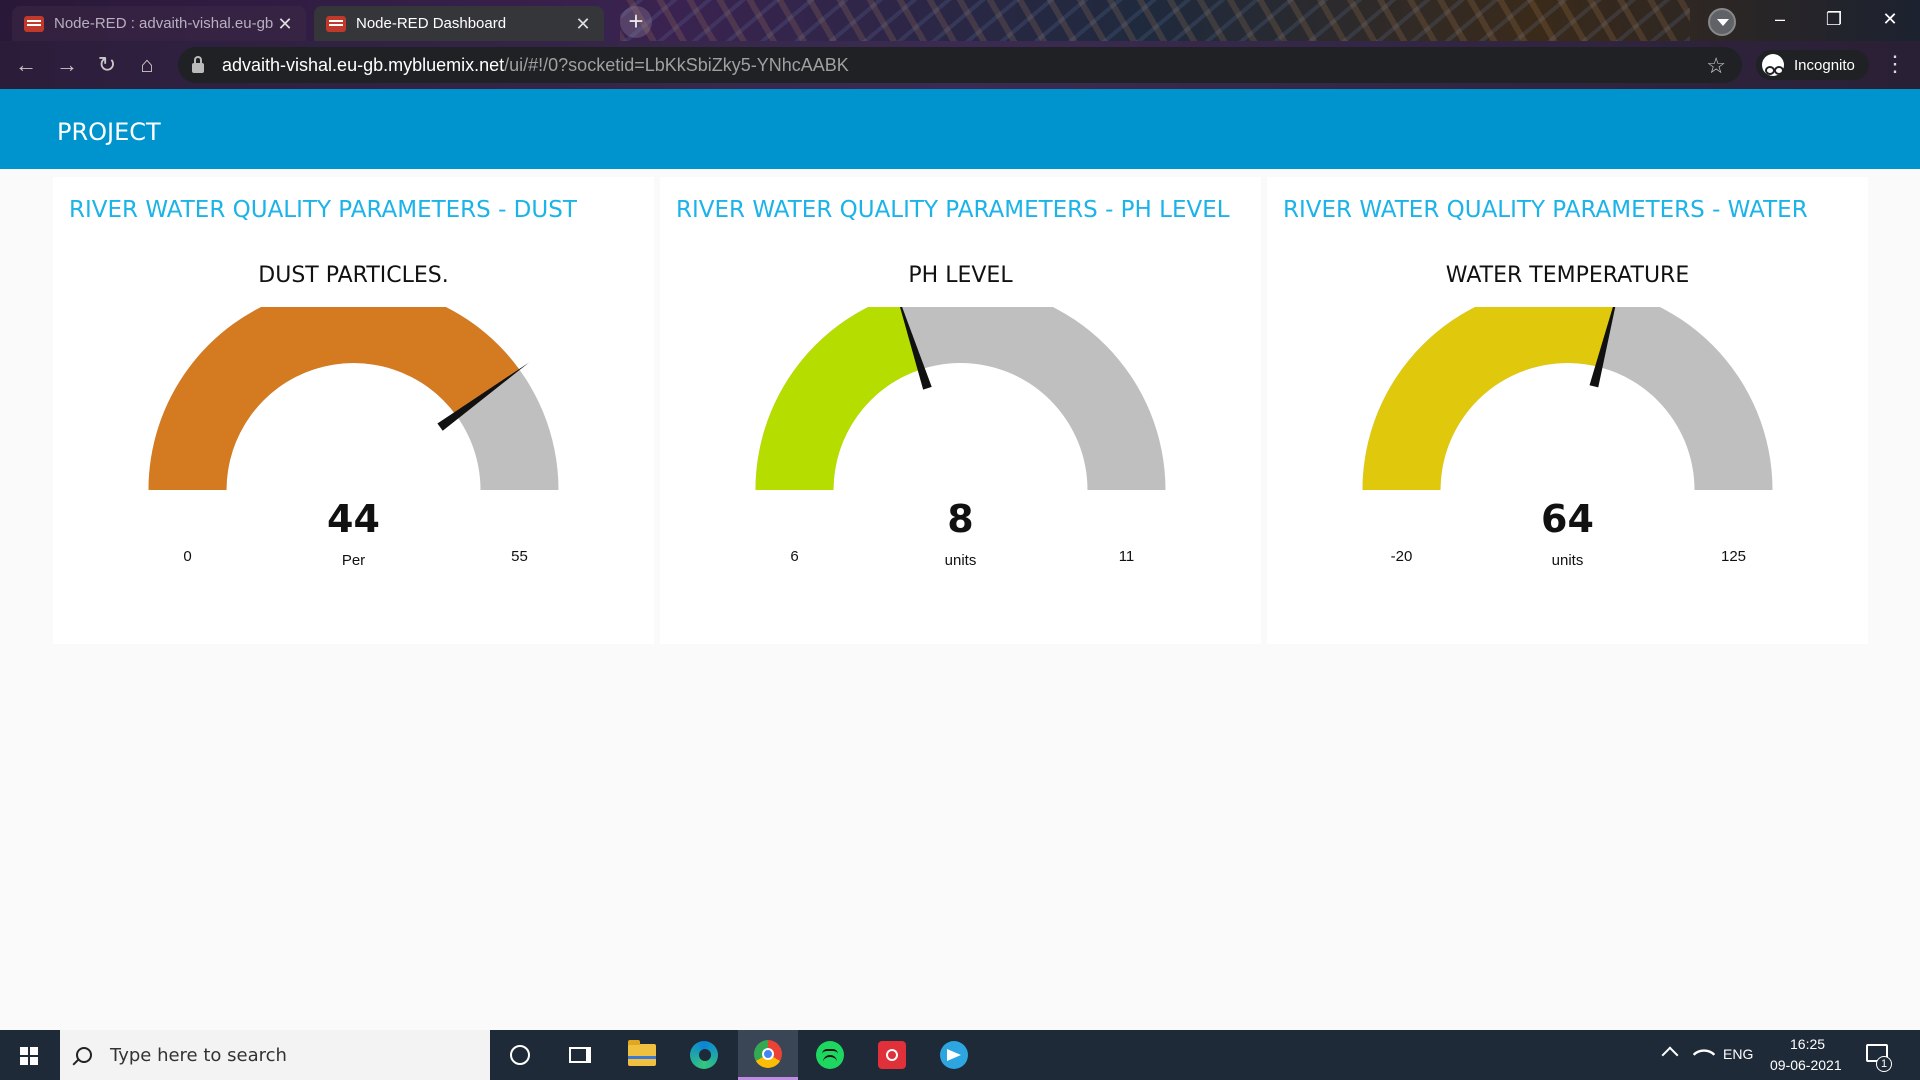 This screenshot has height=1080, width=1920. What do you see at coordinates (1780, 20) in the screenshot?
I see `minimize-button: –` at bounding box center [1780, 20].